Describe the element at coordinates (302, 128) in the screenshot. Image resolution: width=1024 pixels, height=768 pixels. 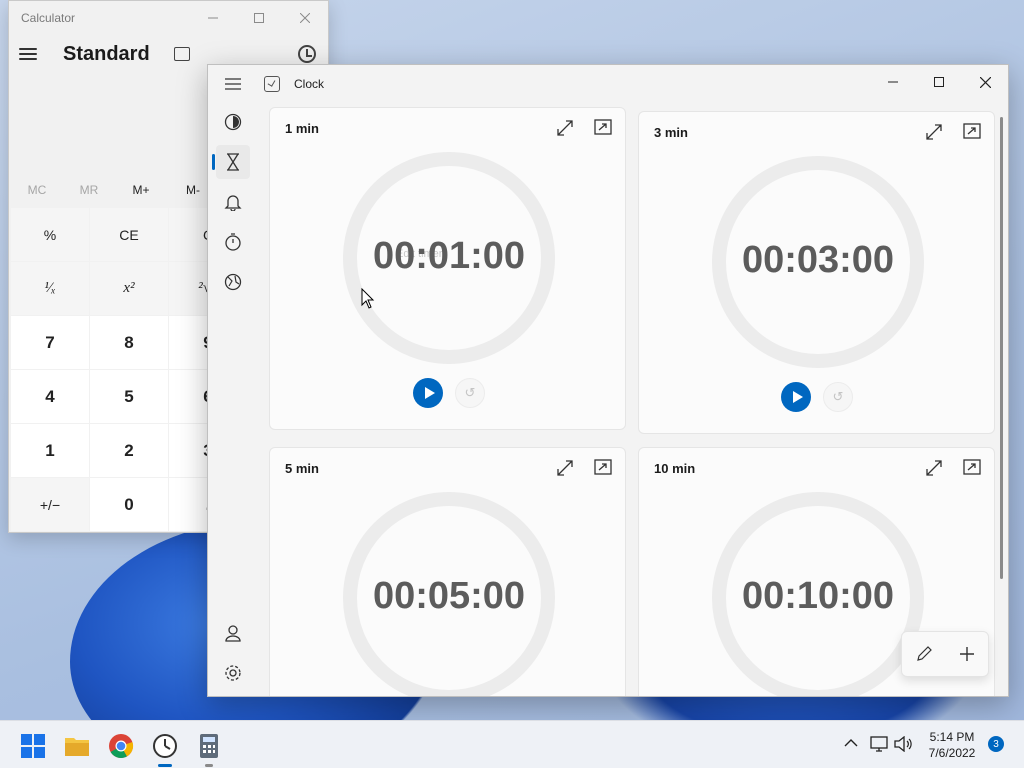
I see `timer-name: 1 min` at that location.